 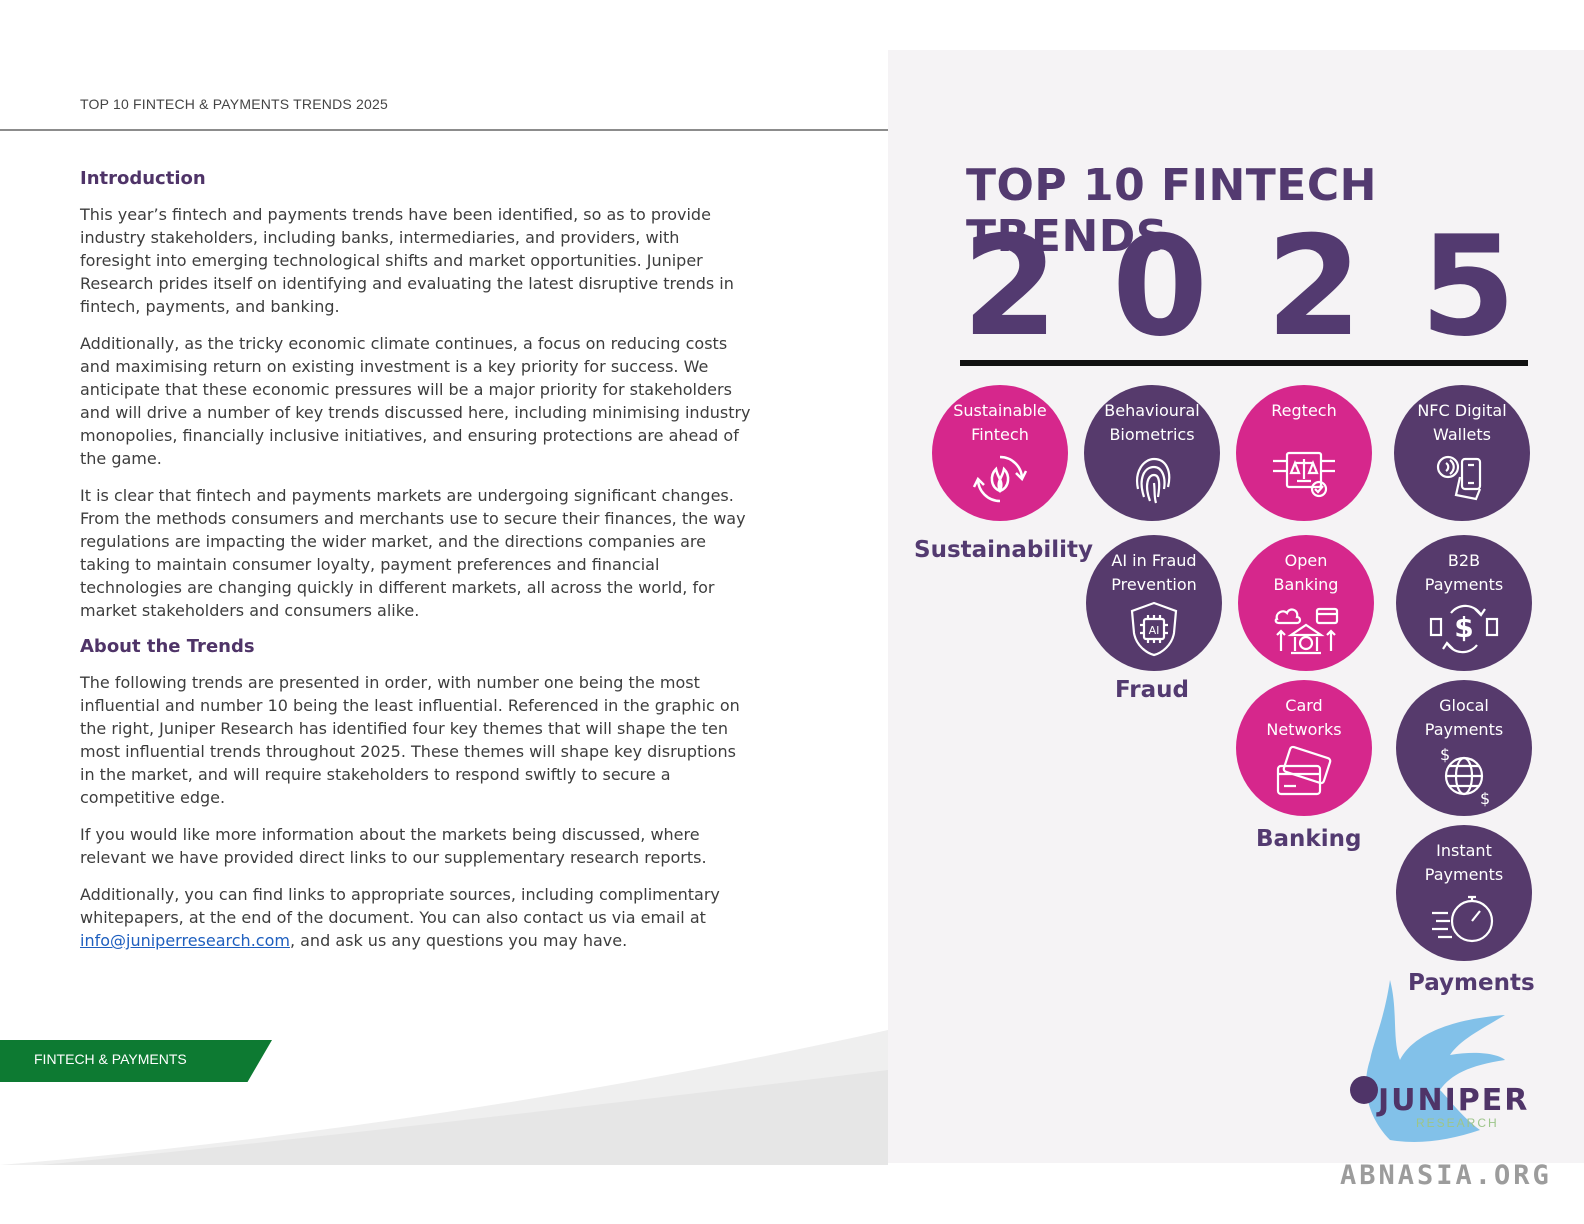 I want to click on trend-ai-in-fraud-prevention: AI in Fraud Prevention AI, so click(x=1154, y=603).